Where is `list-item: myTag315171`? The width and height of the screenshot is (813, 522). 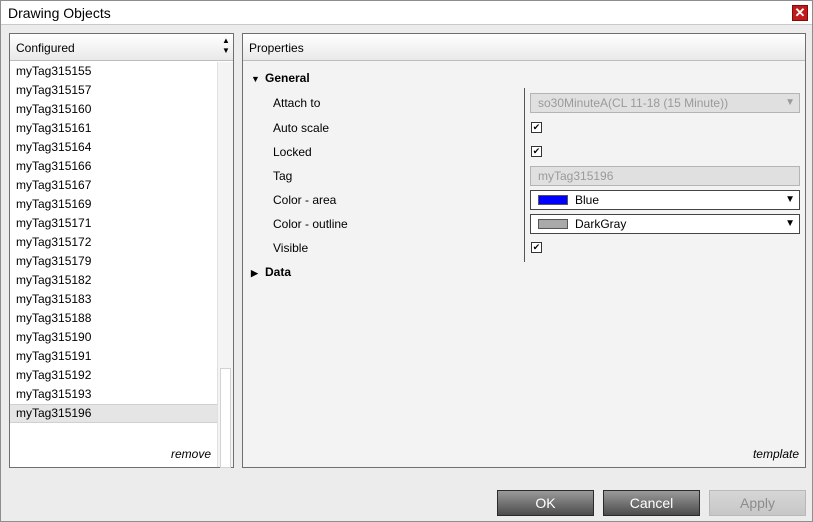
list-item: myTag315171 is located at coordinates (113, 223).